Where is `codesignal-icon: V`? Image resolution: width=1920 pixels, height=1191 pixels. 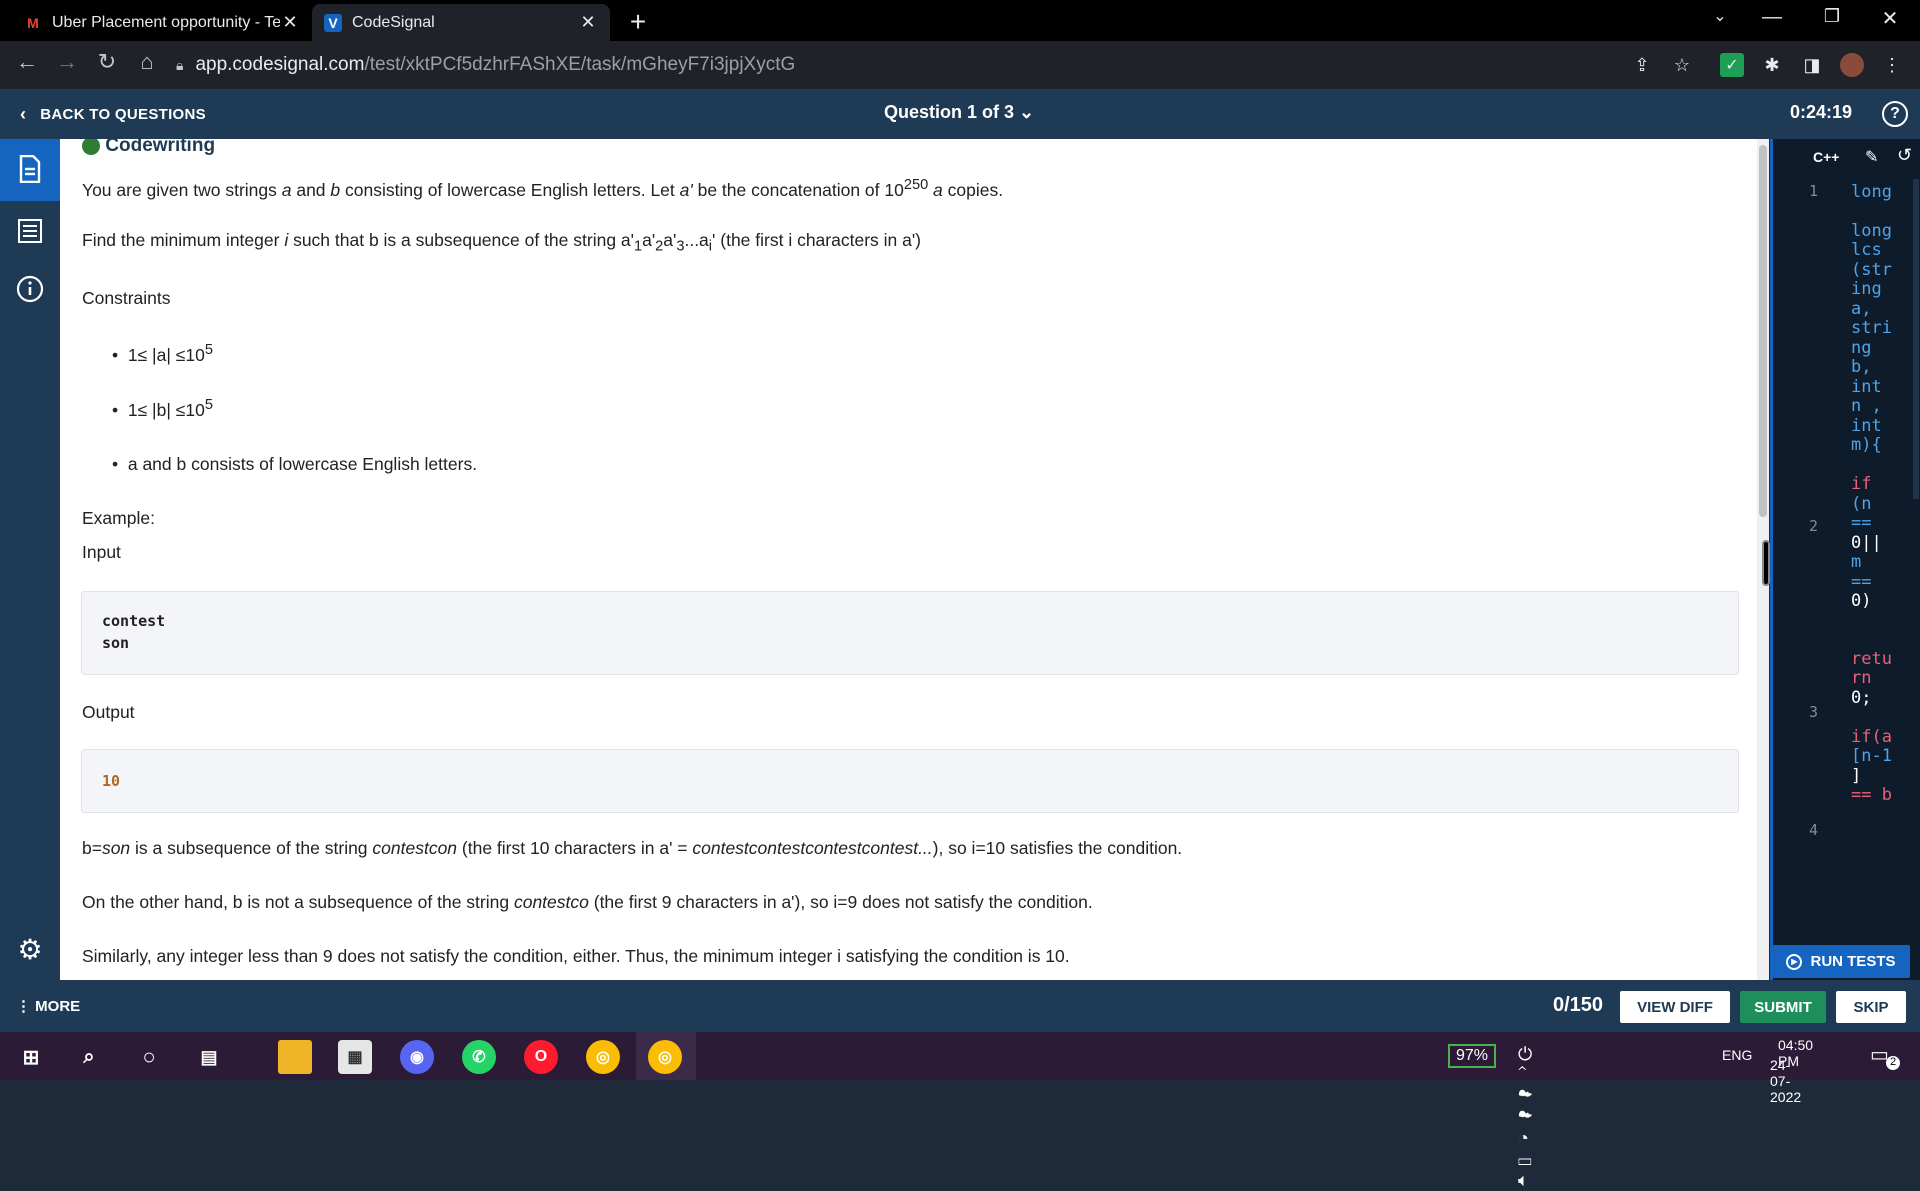 codesignal-icon: V is located at coordinates (333, 22).